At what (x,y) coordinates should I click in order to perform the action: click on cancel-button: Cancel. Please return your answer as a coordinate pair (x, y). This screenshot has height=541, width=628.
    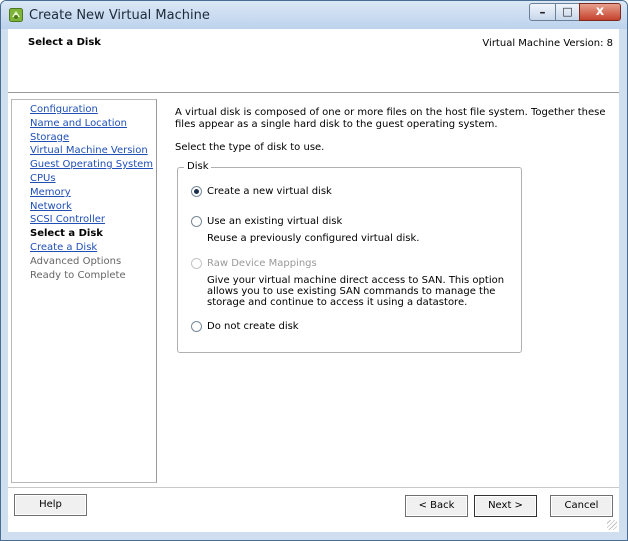
    Looking at the image, I should click on (581, 506).